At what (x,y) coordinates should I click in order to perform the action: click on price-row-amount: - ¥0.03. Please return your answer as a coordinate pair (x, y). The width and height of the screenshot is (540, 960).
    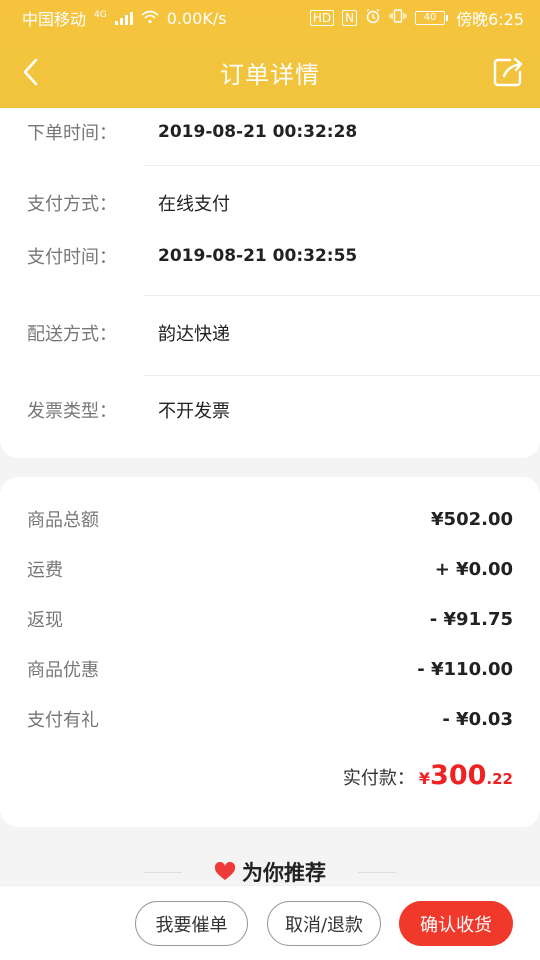
    Looking at the image, I should click on (477, 719).